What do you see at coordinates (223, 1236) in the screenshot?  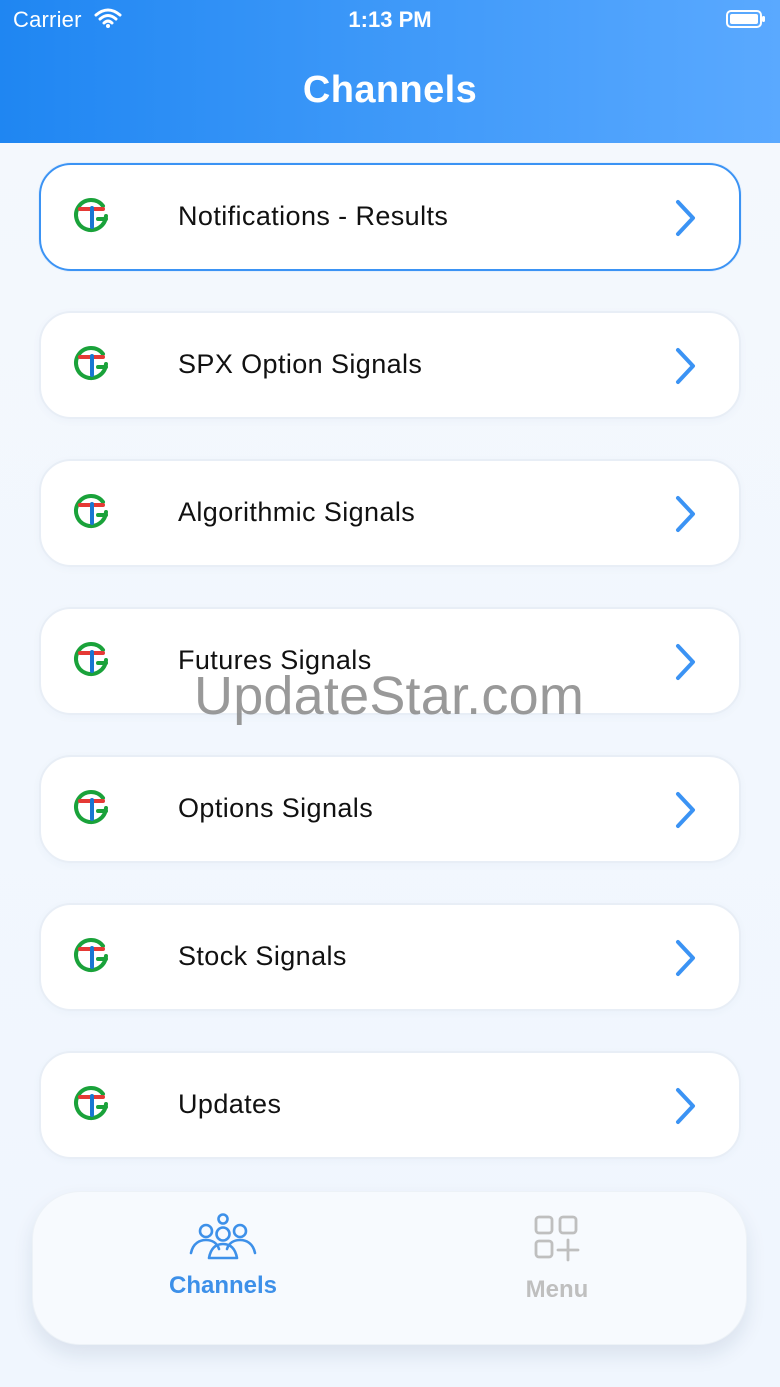 I see `group-users-icon` at bounding box center [223, 1236].